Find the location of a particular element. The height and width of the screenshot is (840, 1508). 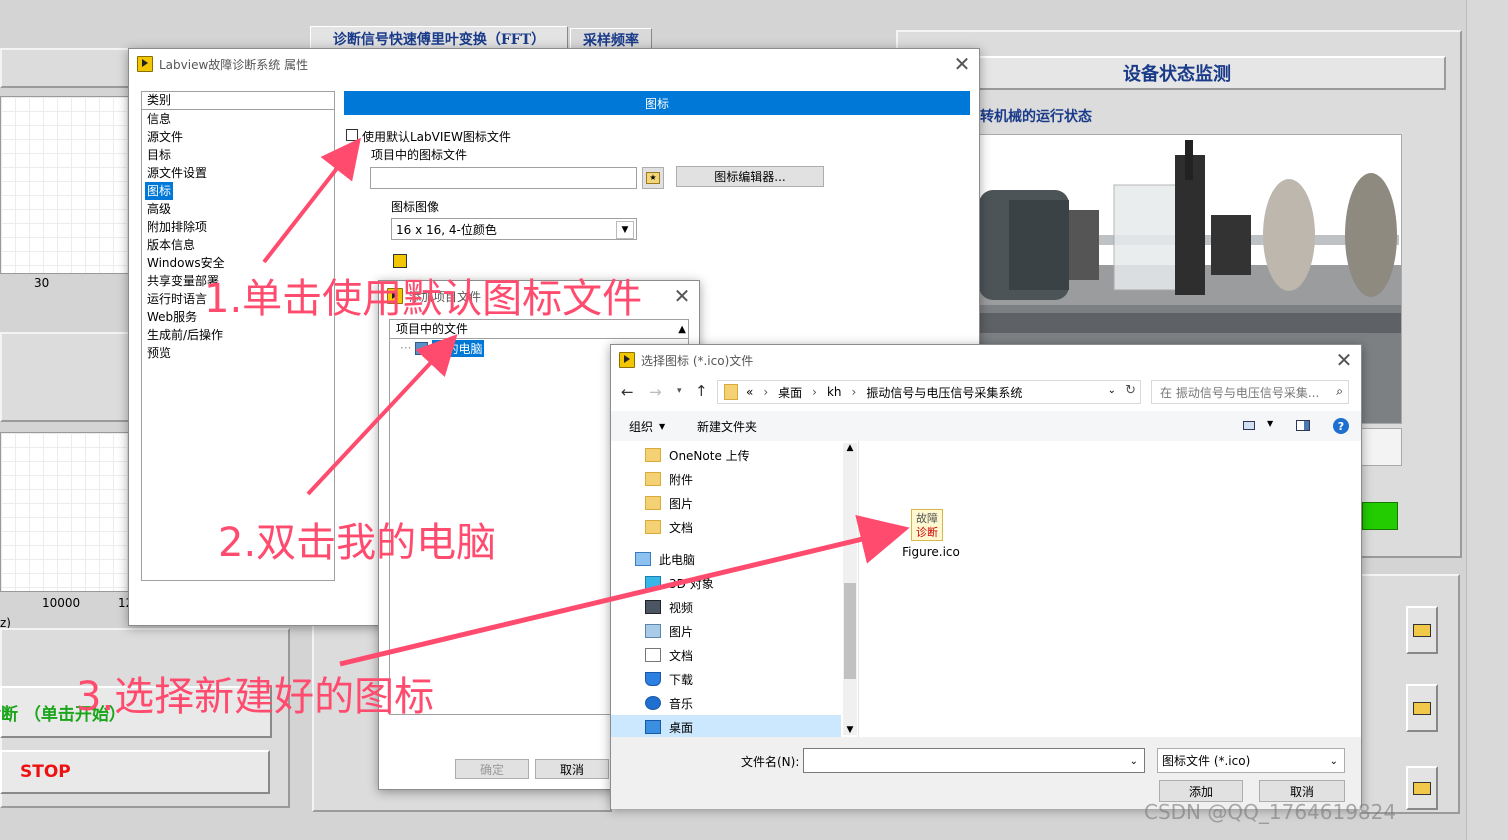

category-item: 目标 is located at coordinates (238, 155).